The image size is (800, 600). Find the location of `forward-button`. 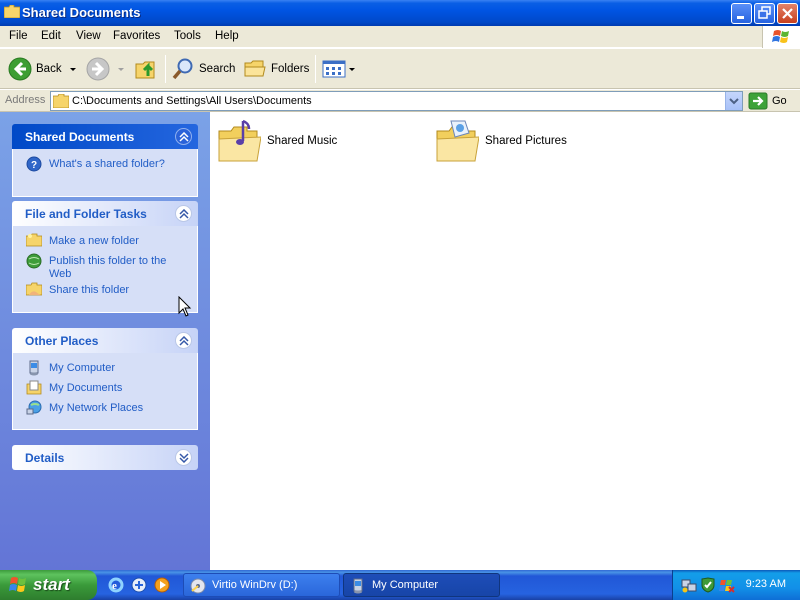

forward-button is located at coordinates (105, 69).